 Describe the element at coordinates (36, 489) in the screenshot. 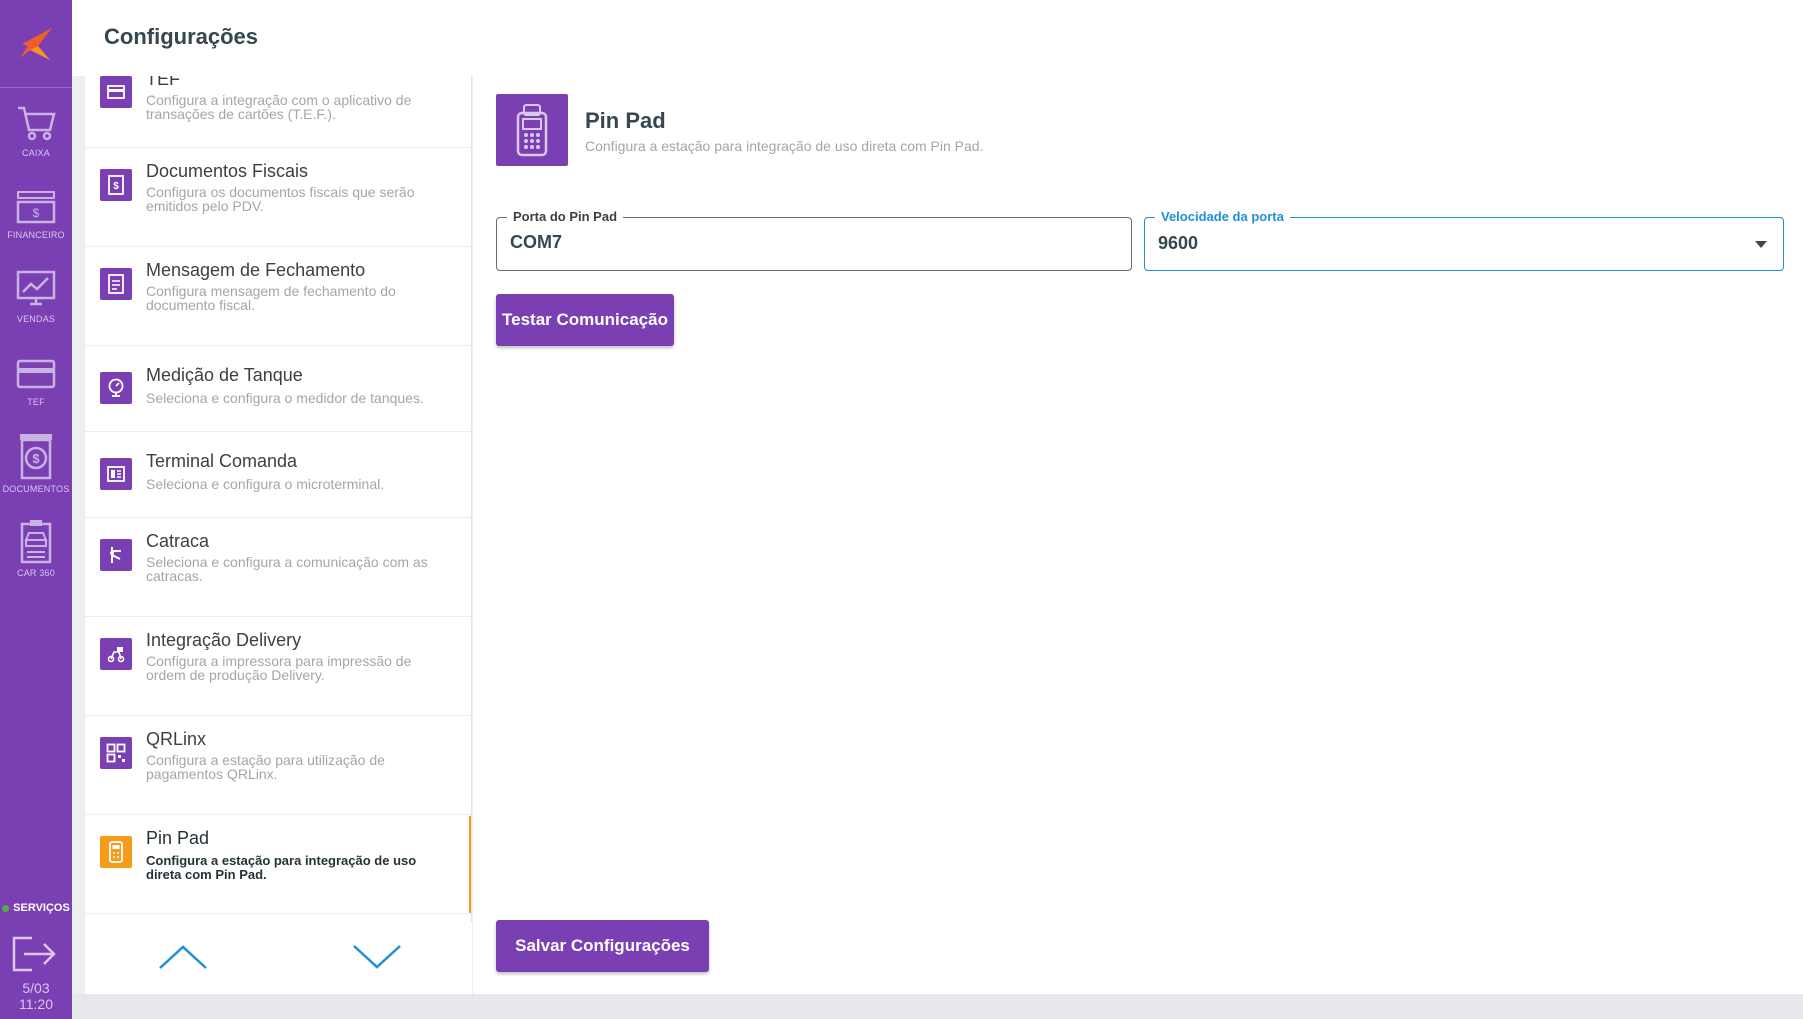

I see `sidebar-item-label: DOCUMENTOS` at that location.